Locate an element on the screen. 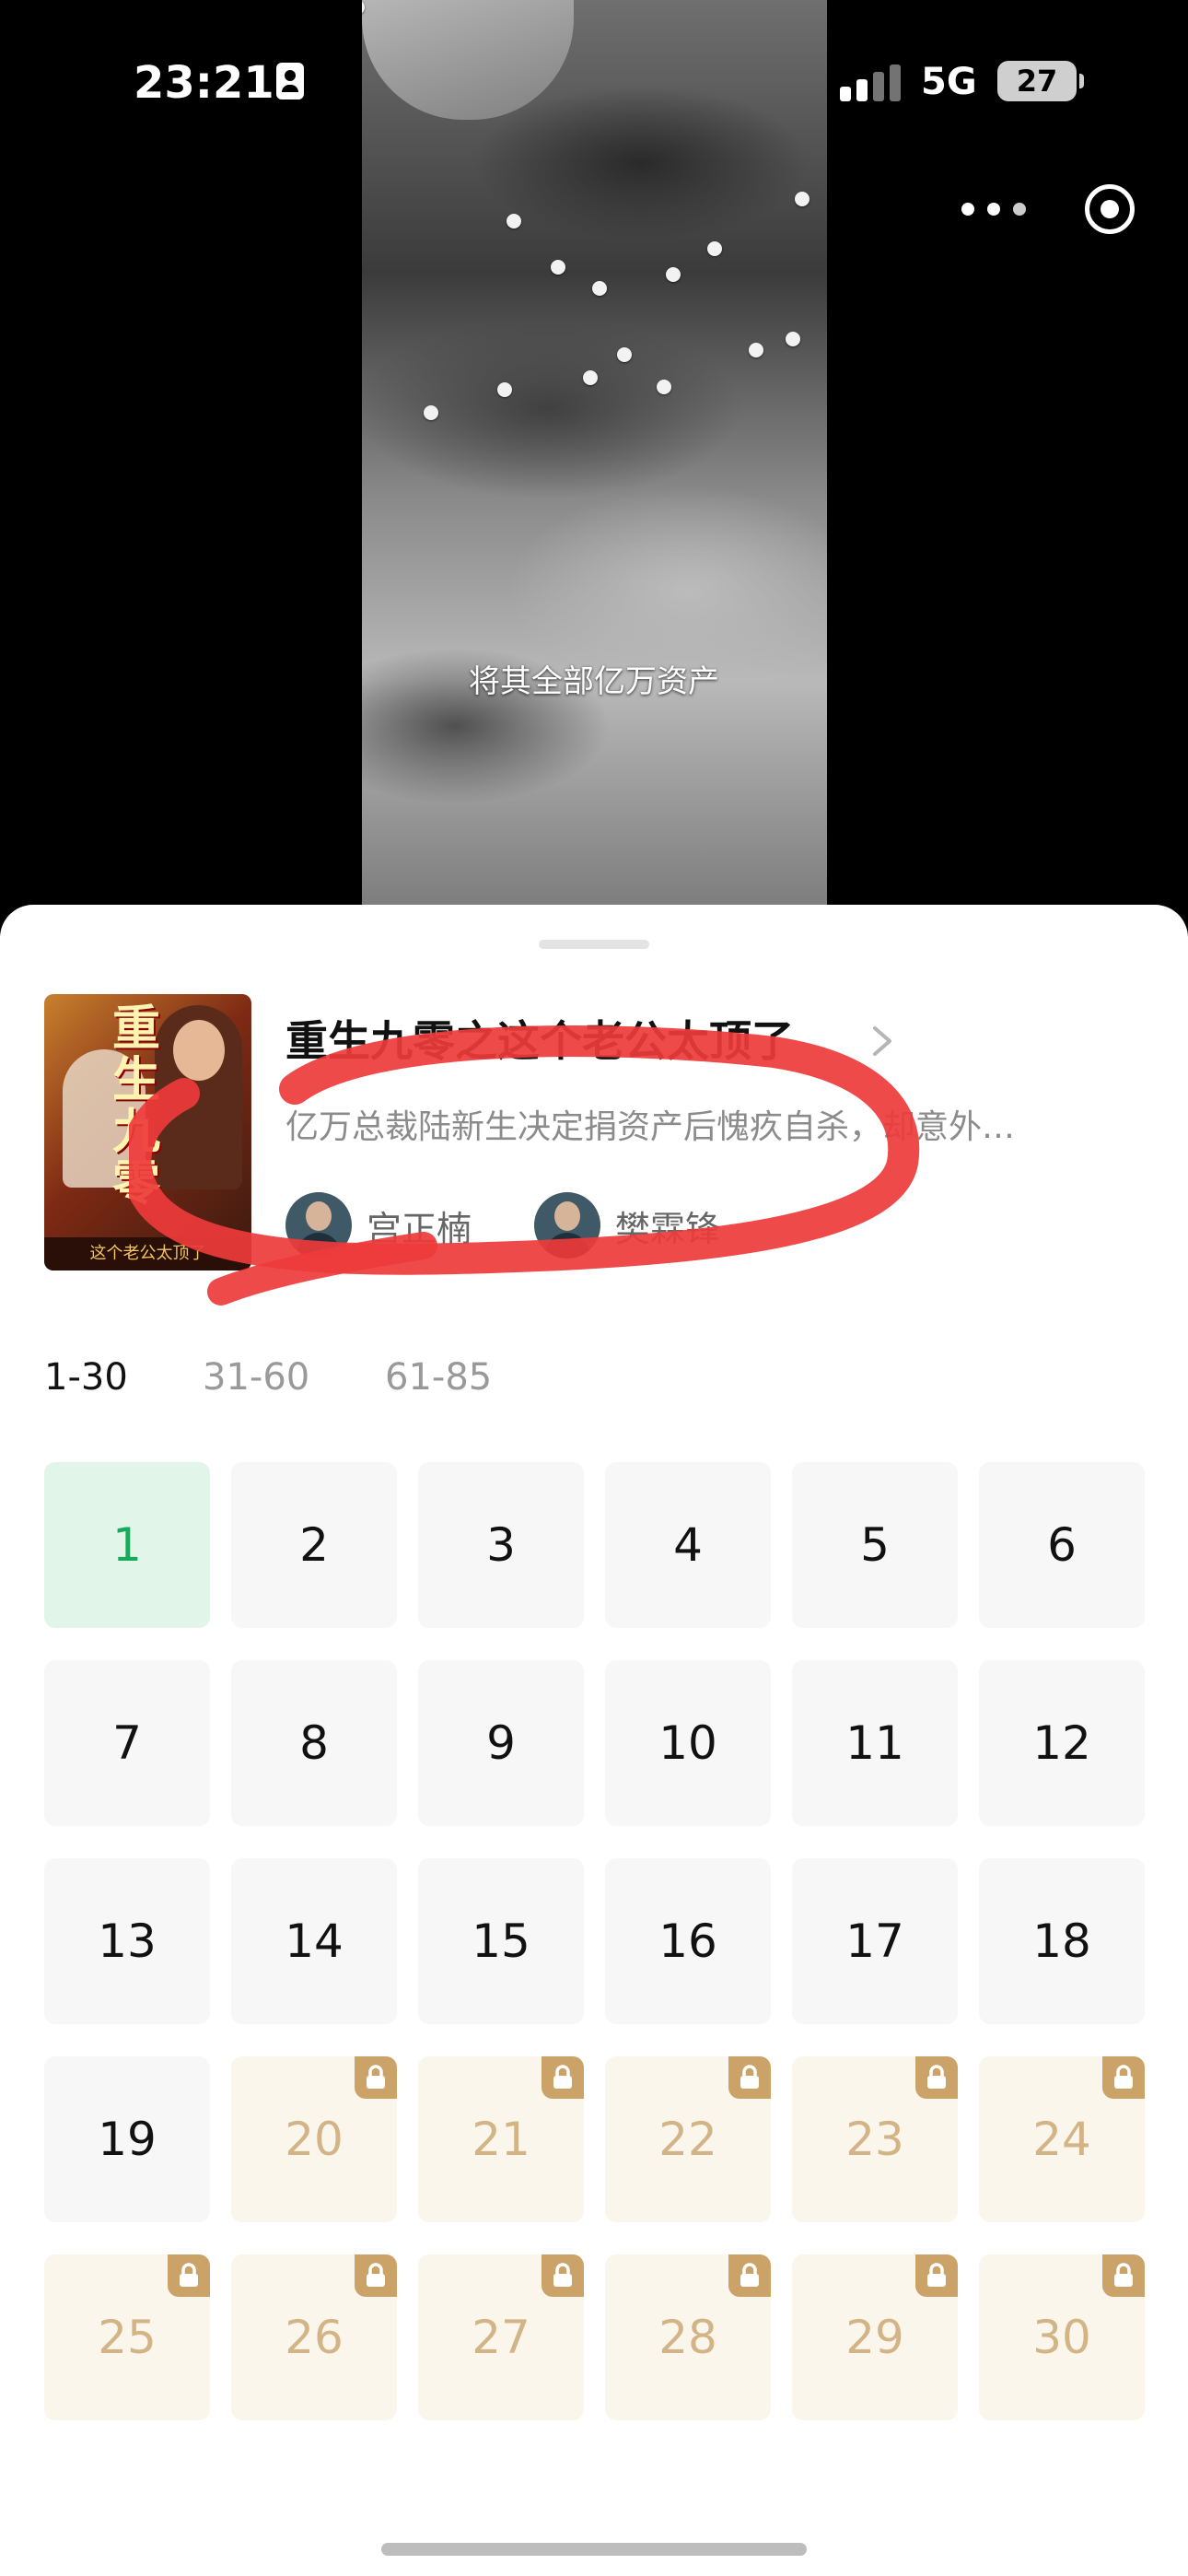 The width and height of the screenshot is (1188, 2576). episode-button-23: 23 is located at coordinates (875, 2139).